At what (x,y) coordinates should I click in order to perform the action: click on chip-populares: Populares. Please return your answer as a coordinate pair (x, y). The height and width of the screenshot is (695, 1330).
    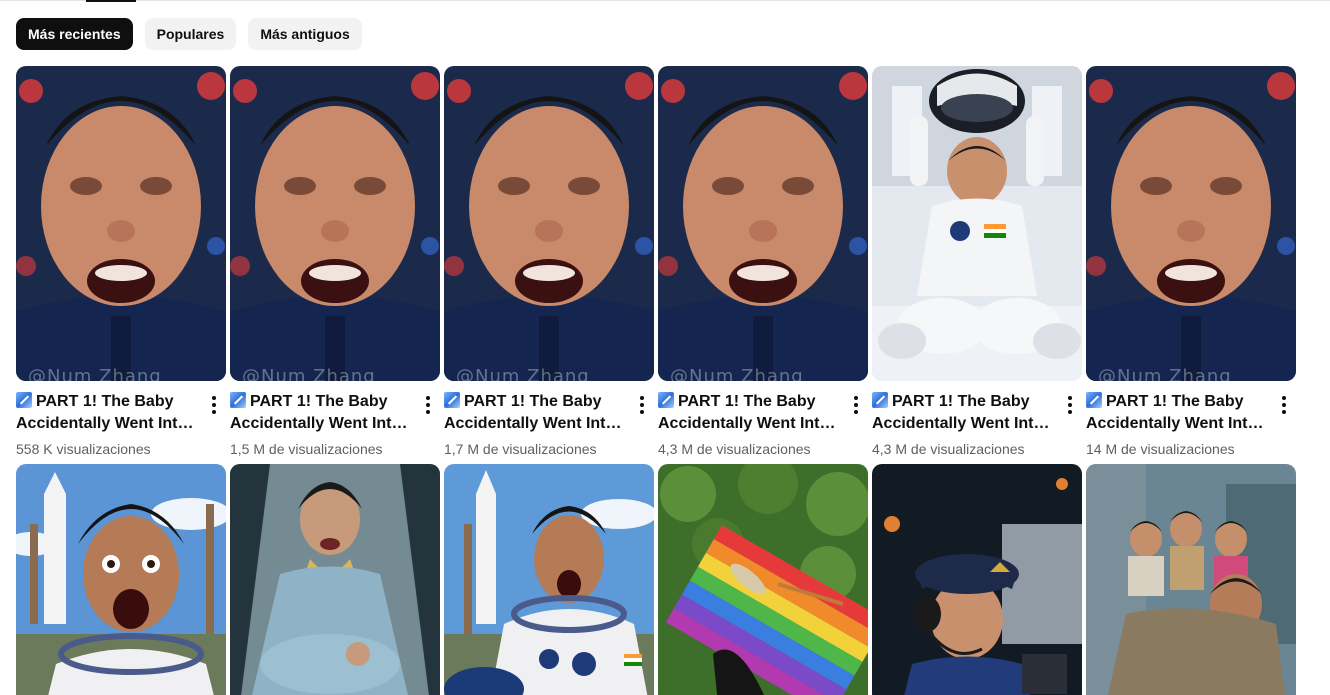
    Looking at the image, I should click on (190, 34).